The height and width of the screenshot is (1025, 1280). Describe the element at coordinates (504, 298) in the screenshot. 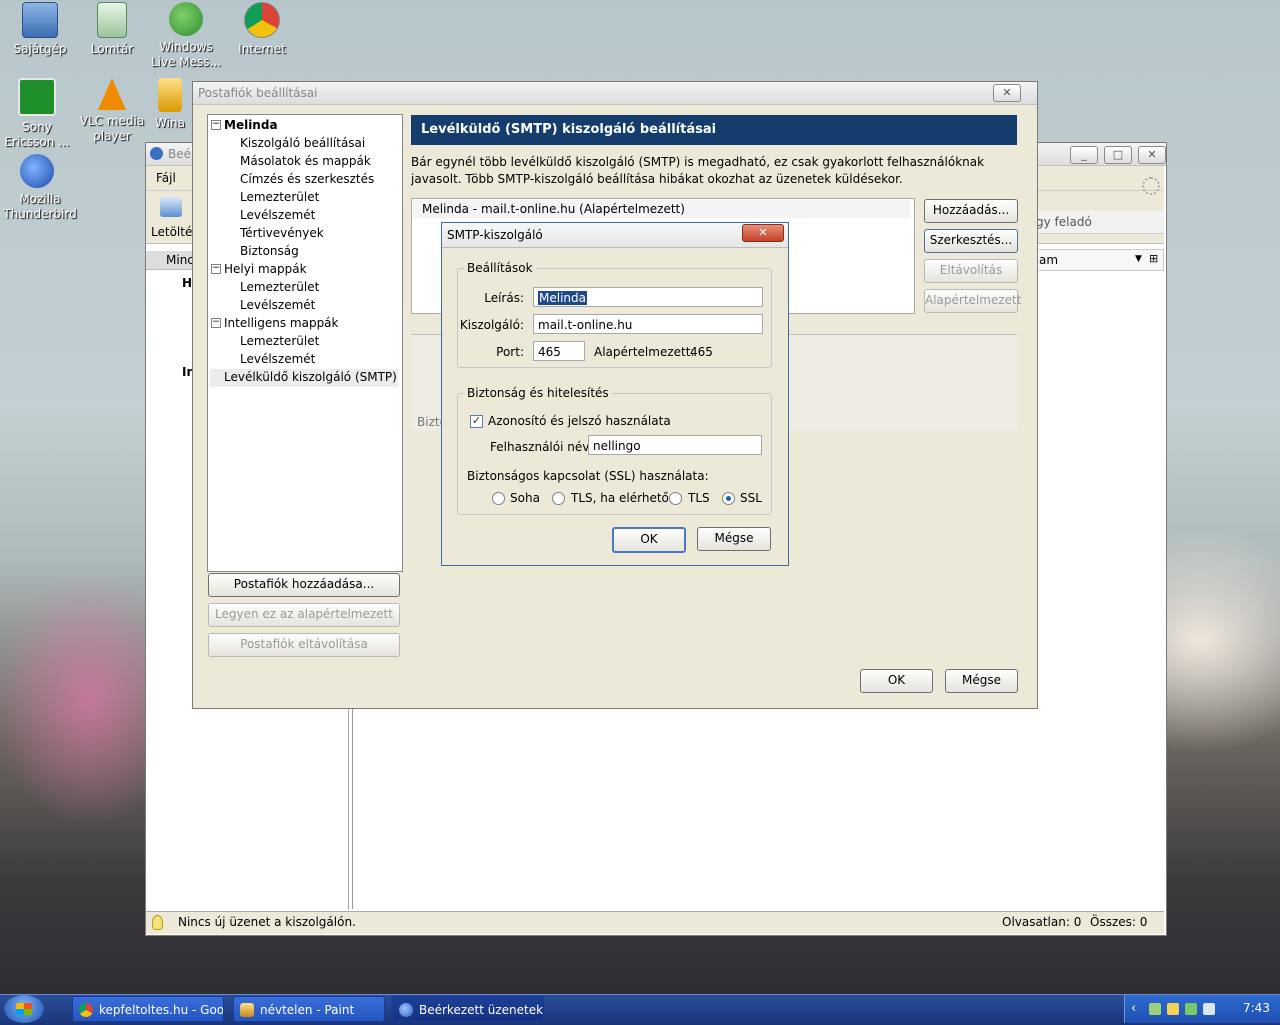

I see `description-label: Leírás:` at that location.